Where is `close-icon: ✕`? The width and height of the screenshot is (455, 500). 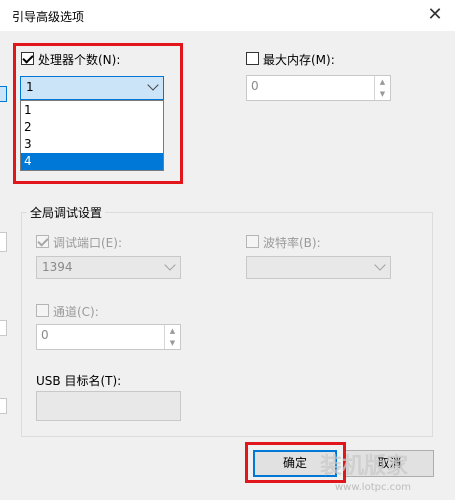 close-icon: ✕ is located at coordinates (435, 15).